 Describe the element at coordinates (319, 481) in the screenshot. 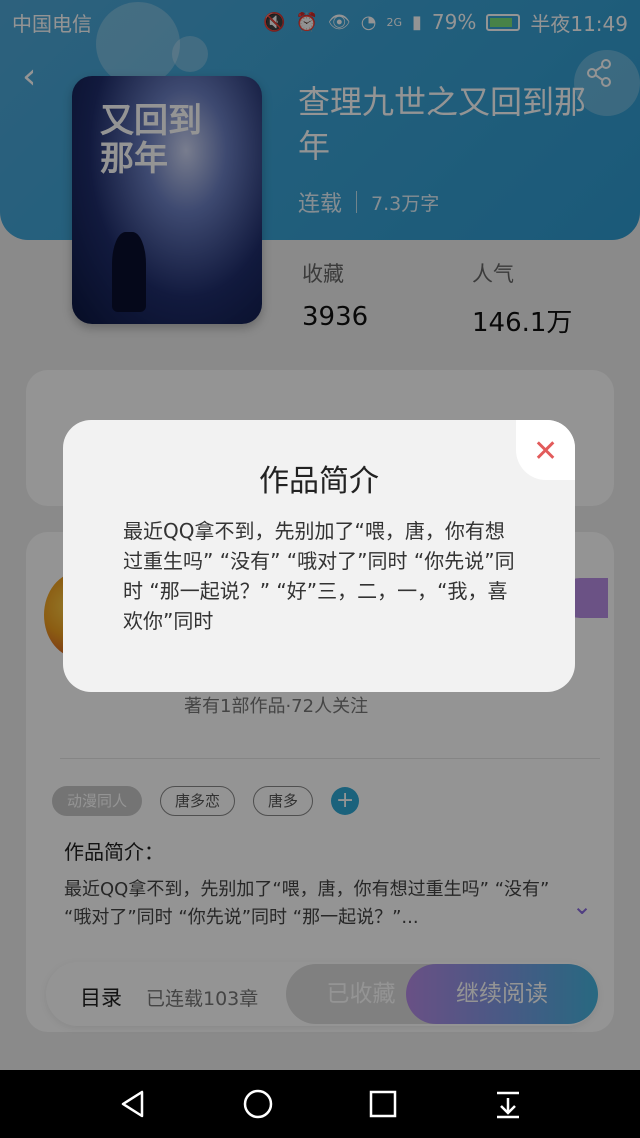

I see `modal-title: 作品简介` at that location.